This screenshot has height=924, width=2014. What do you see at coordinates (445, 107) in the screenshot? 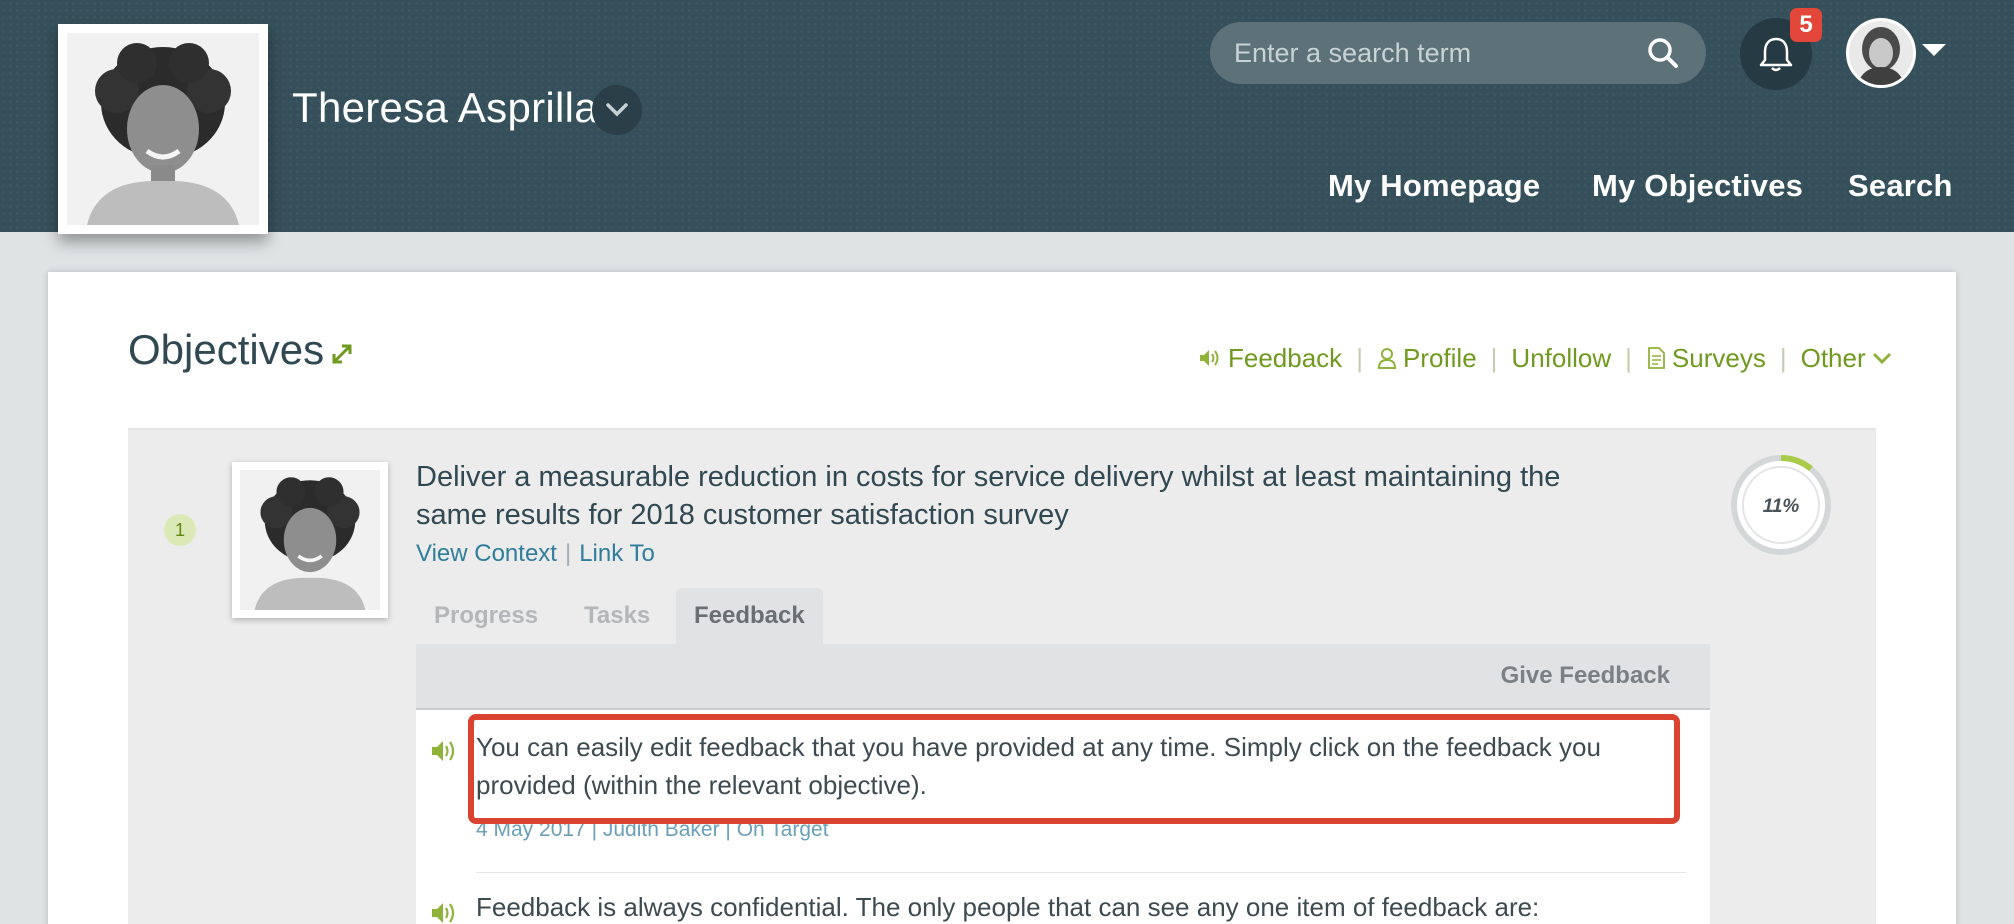
I see `user-name: Theresa Asprilla` at bounding box center [445, 107].